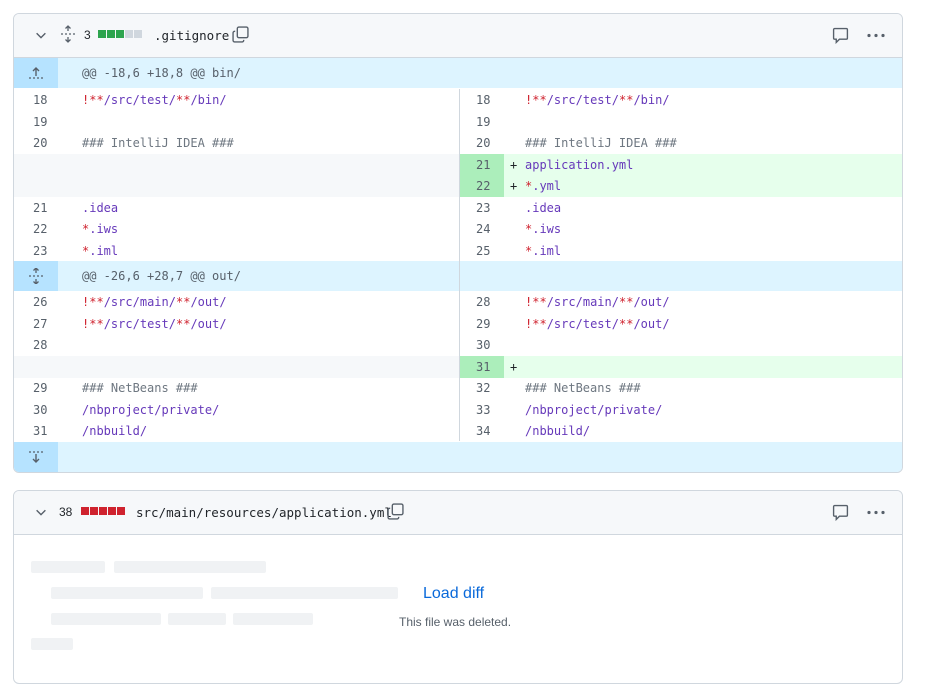 Image resolution: width=935 pixels, height=691 pixels. I want to click on code-left: !**/src/test/**/out/, so click(154, 324).